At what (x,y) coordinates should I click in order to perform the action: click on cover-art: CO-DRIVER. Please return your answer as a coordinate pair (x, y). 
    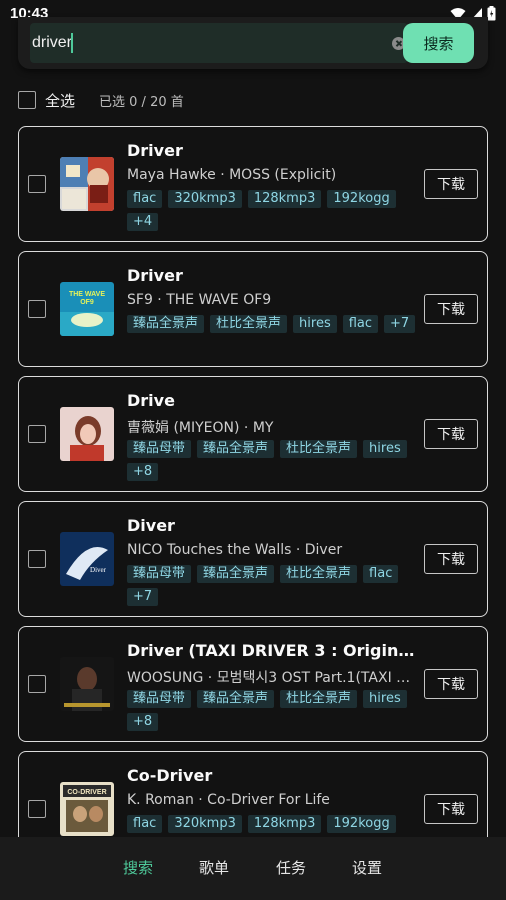
    Looking at the image, I should click on (87, 809).